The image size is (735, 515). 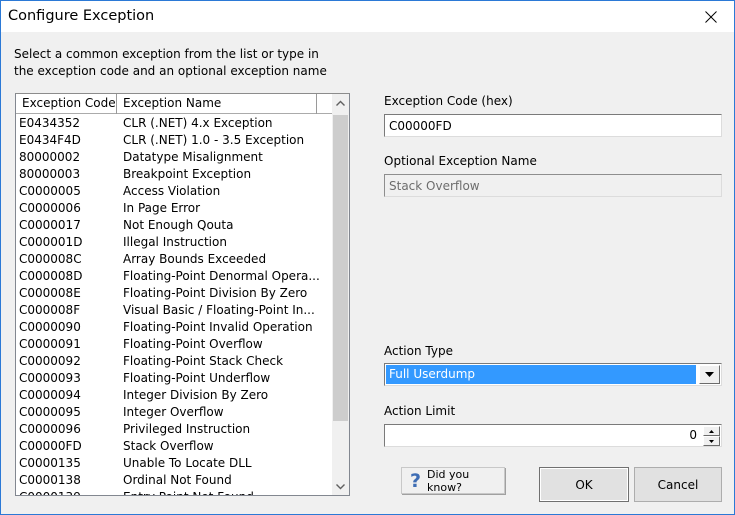 What do you see at coordinates (553, 435) in the screenshot?
I see `action-limit-spinner: 0` at bounding box center [553, 435].